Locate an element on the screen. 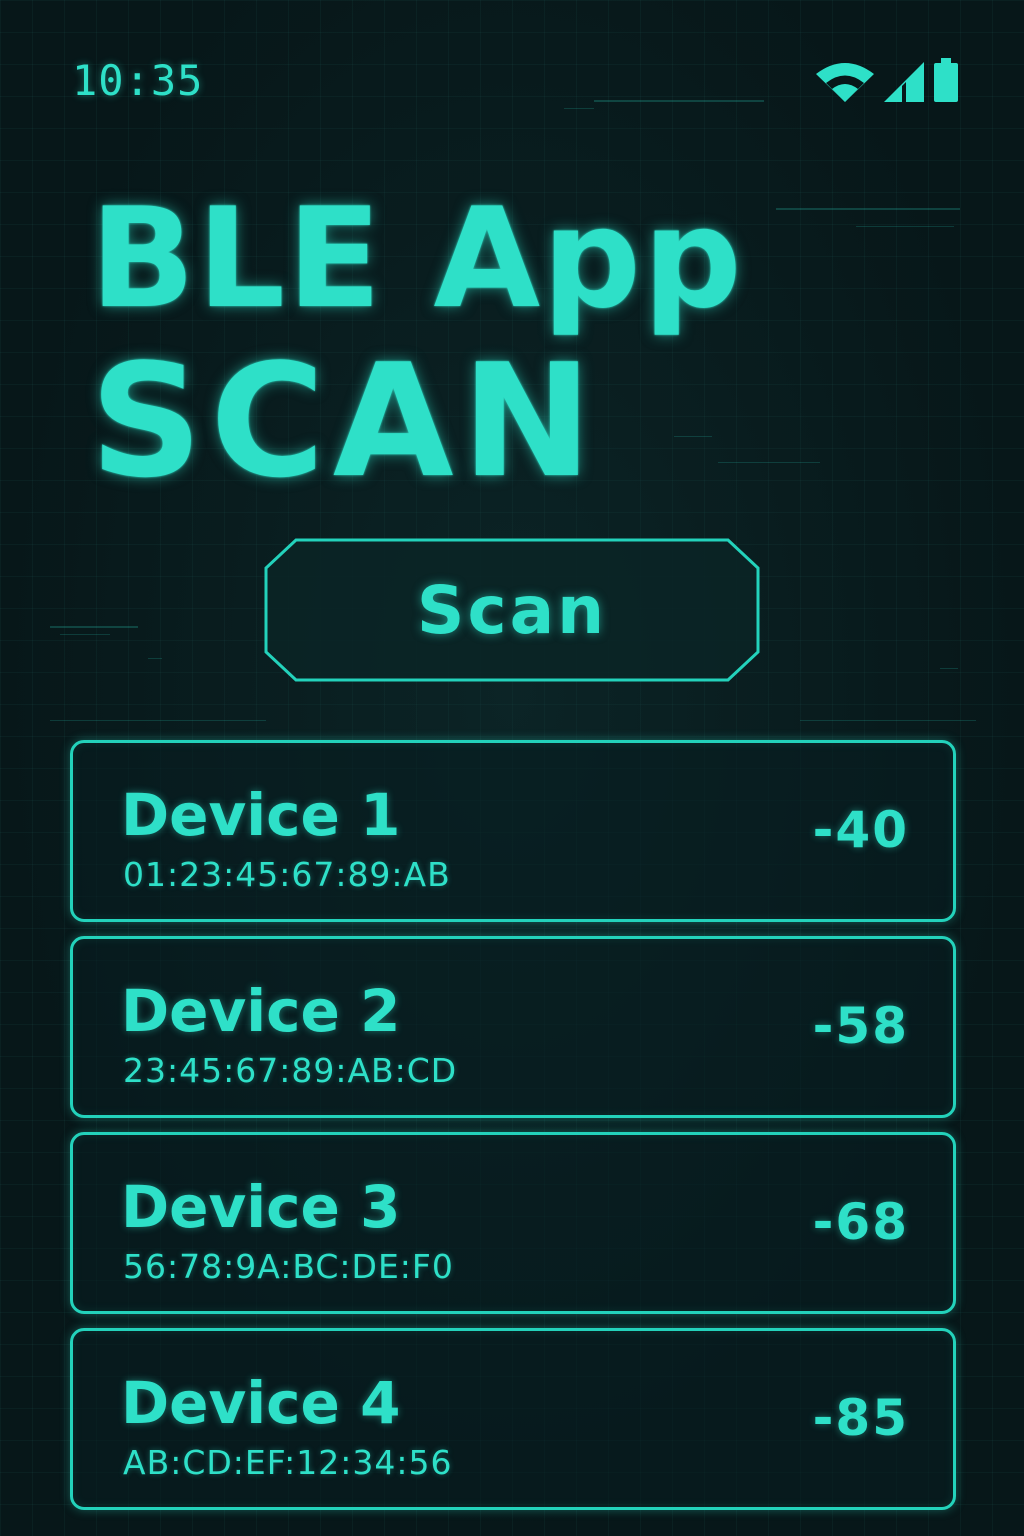  scan-button: Scan is located at coordinates (512, 610).